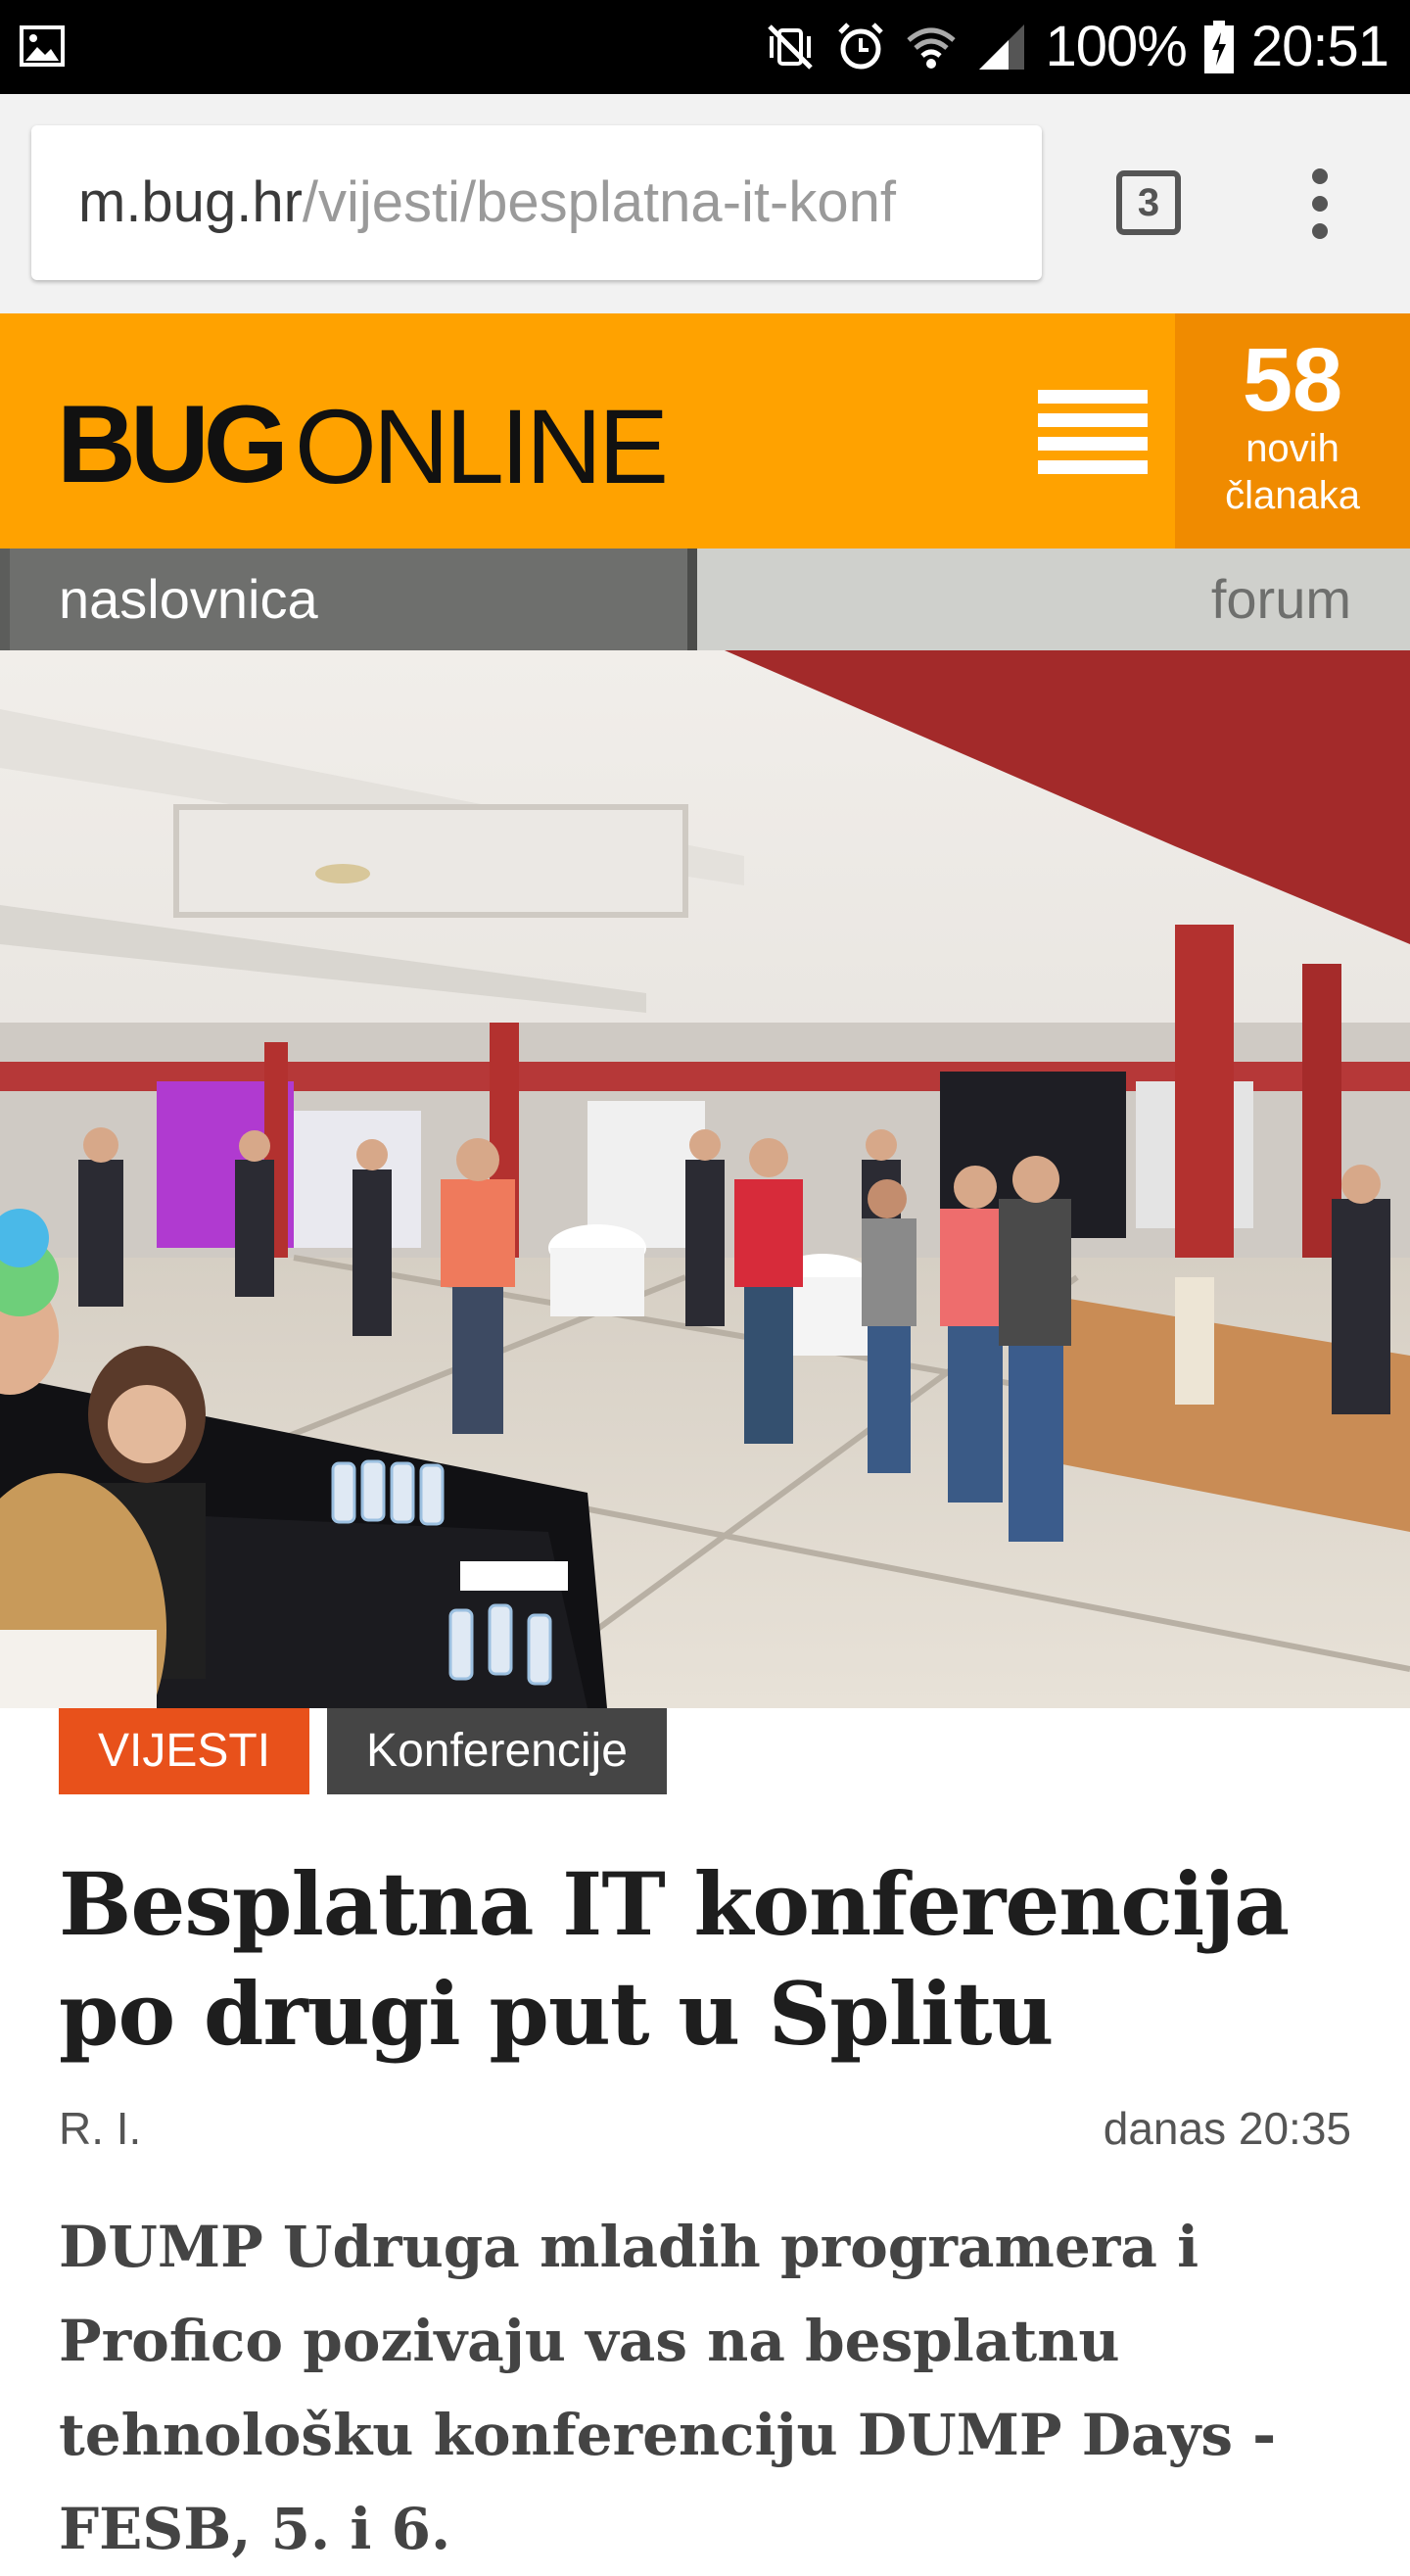 This screenshot has height=2576, width=1410. I want to click on tab-count: 3, so click(1148, 202).